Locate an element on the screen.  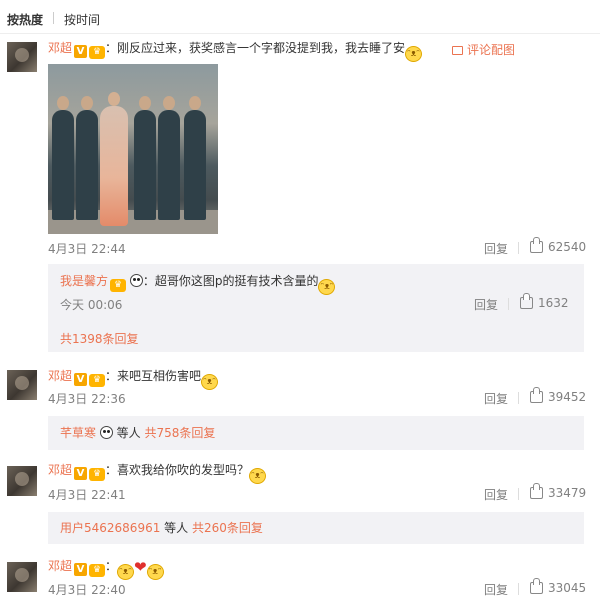
comment-text: ：来吧互相伤害吧 is located at coordinates (153, 376).